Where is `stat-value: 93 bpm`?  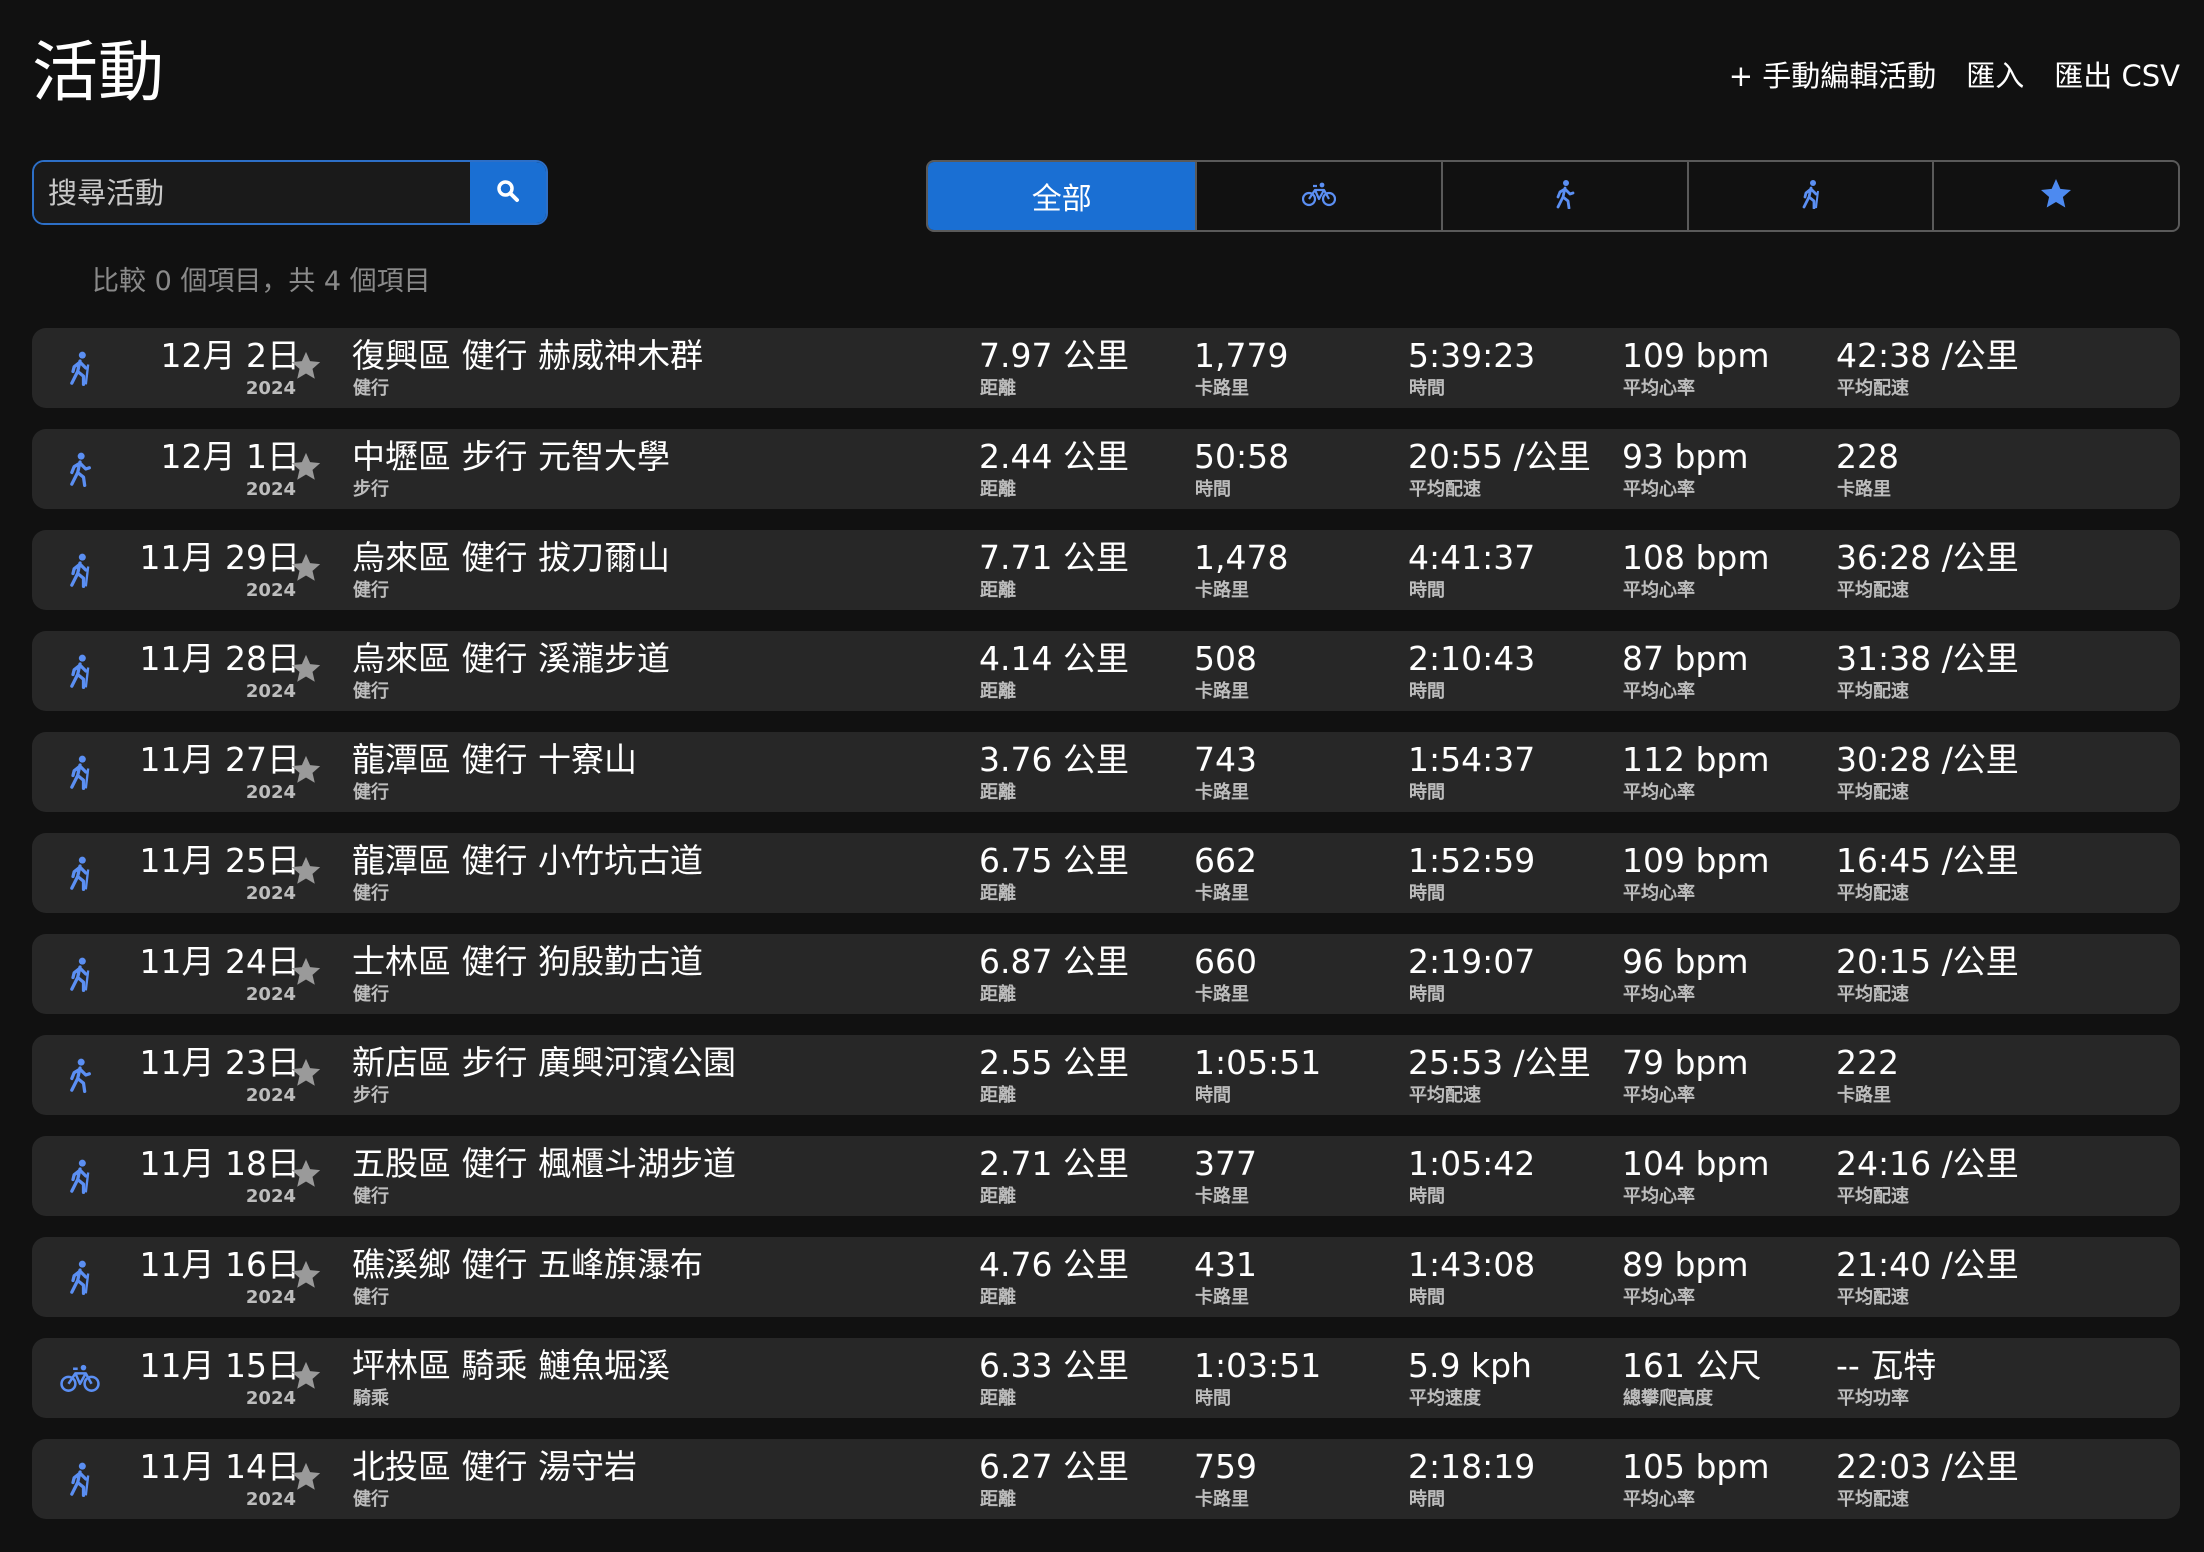
stat-value: 93 bpm is located at coordinates (1685, 456).